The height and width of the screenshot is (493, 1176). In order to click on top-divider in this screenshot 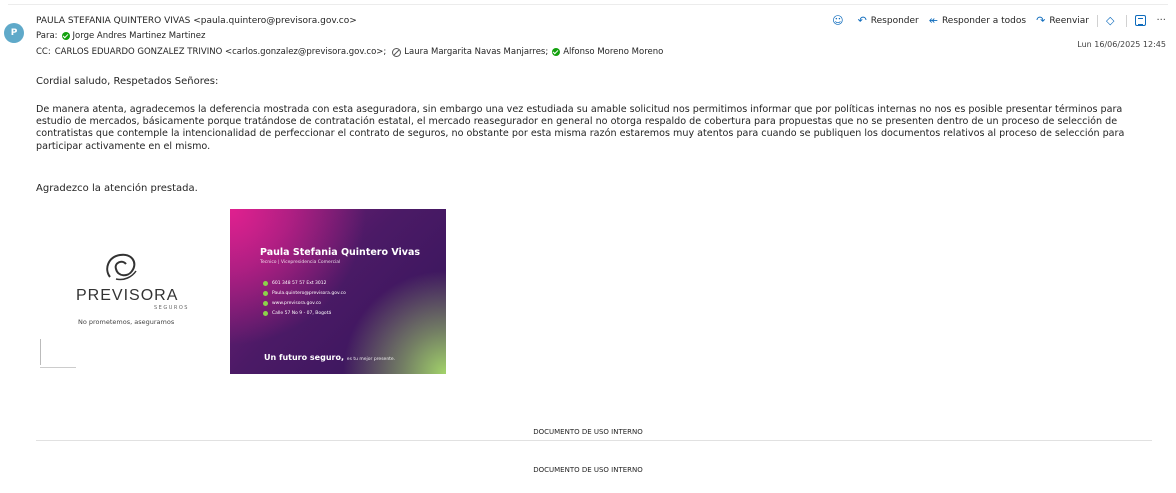, I will do `click(588, 4)`.